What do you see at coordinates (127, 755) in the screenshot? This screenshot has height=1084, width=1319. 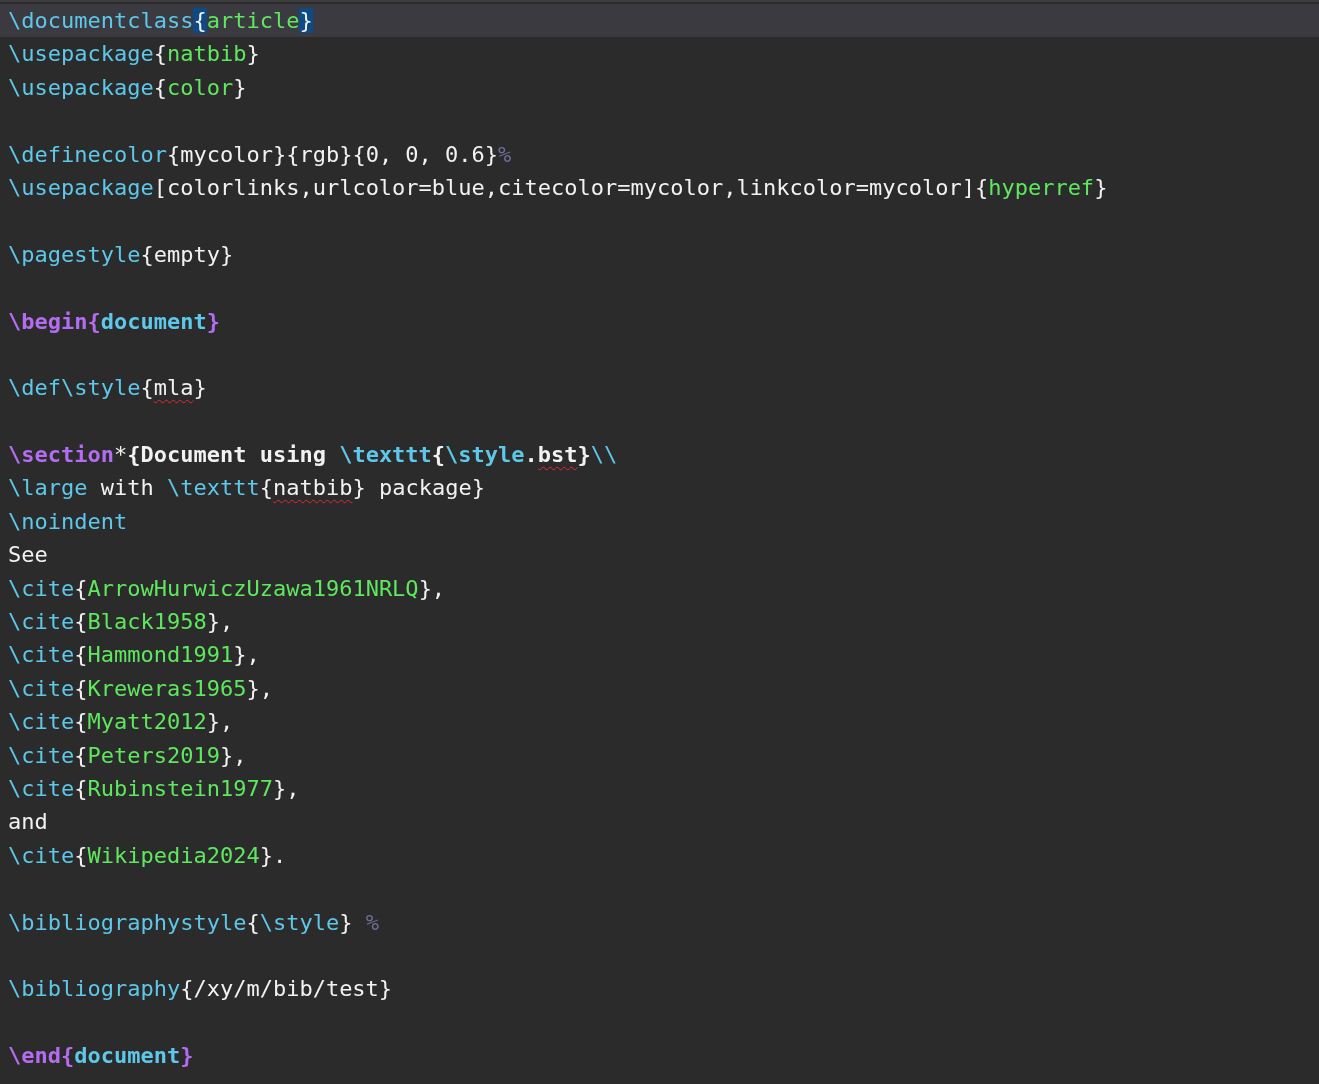 I see `code-line: \cite{Peters2019},` at bounding box center [127, 755].